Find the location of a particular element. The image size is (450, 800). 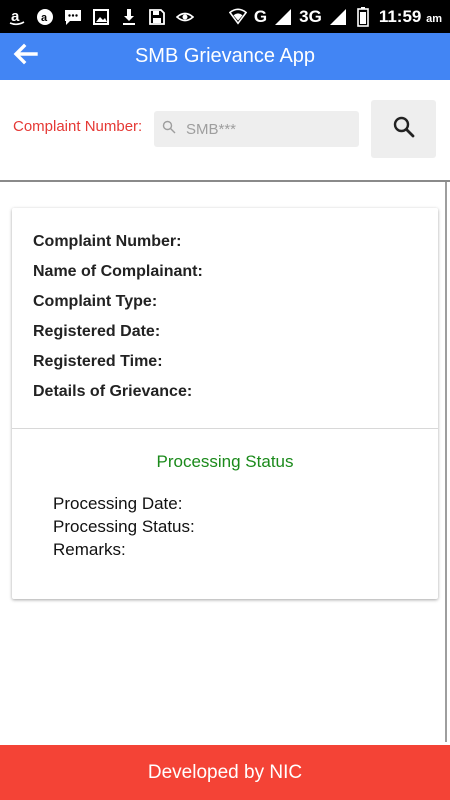

app-title: SMB Grievance App is located at coordinates (225, 56).